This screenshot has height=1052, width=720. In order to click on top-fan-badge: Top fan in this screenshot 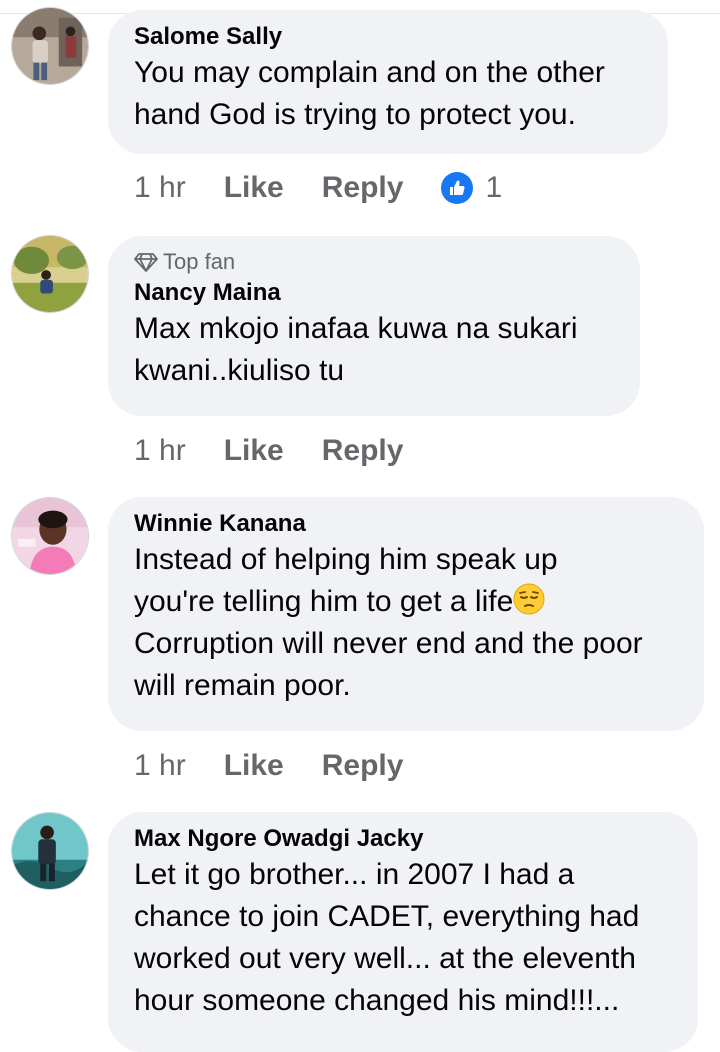, I will do `click(374, 262)`.